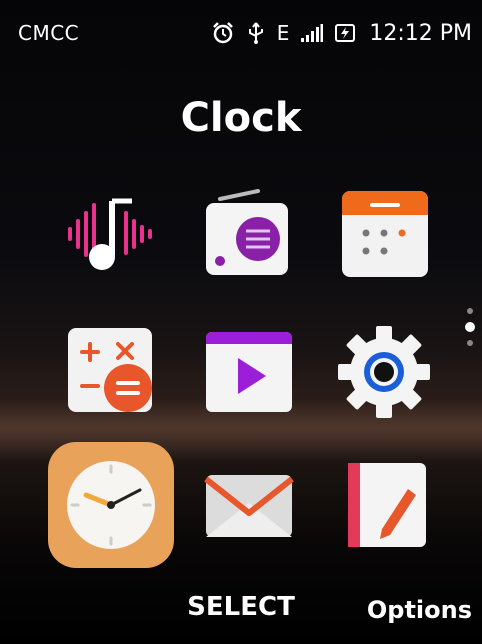  I want to click on radio-icon, so click(247, 232).